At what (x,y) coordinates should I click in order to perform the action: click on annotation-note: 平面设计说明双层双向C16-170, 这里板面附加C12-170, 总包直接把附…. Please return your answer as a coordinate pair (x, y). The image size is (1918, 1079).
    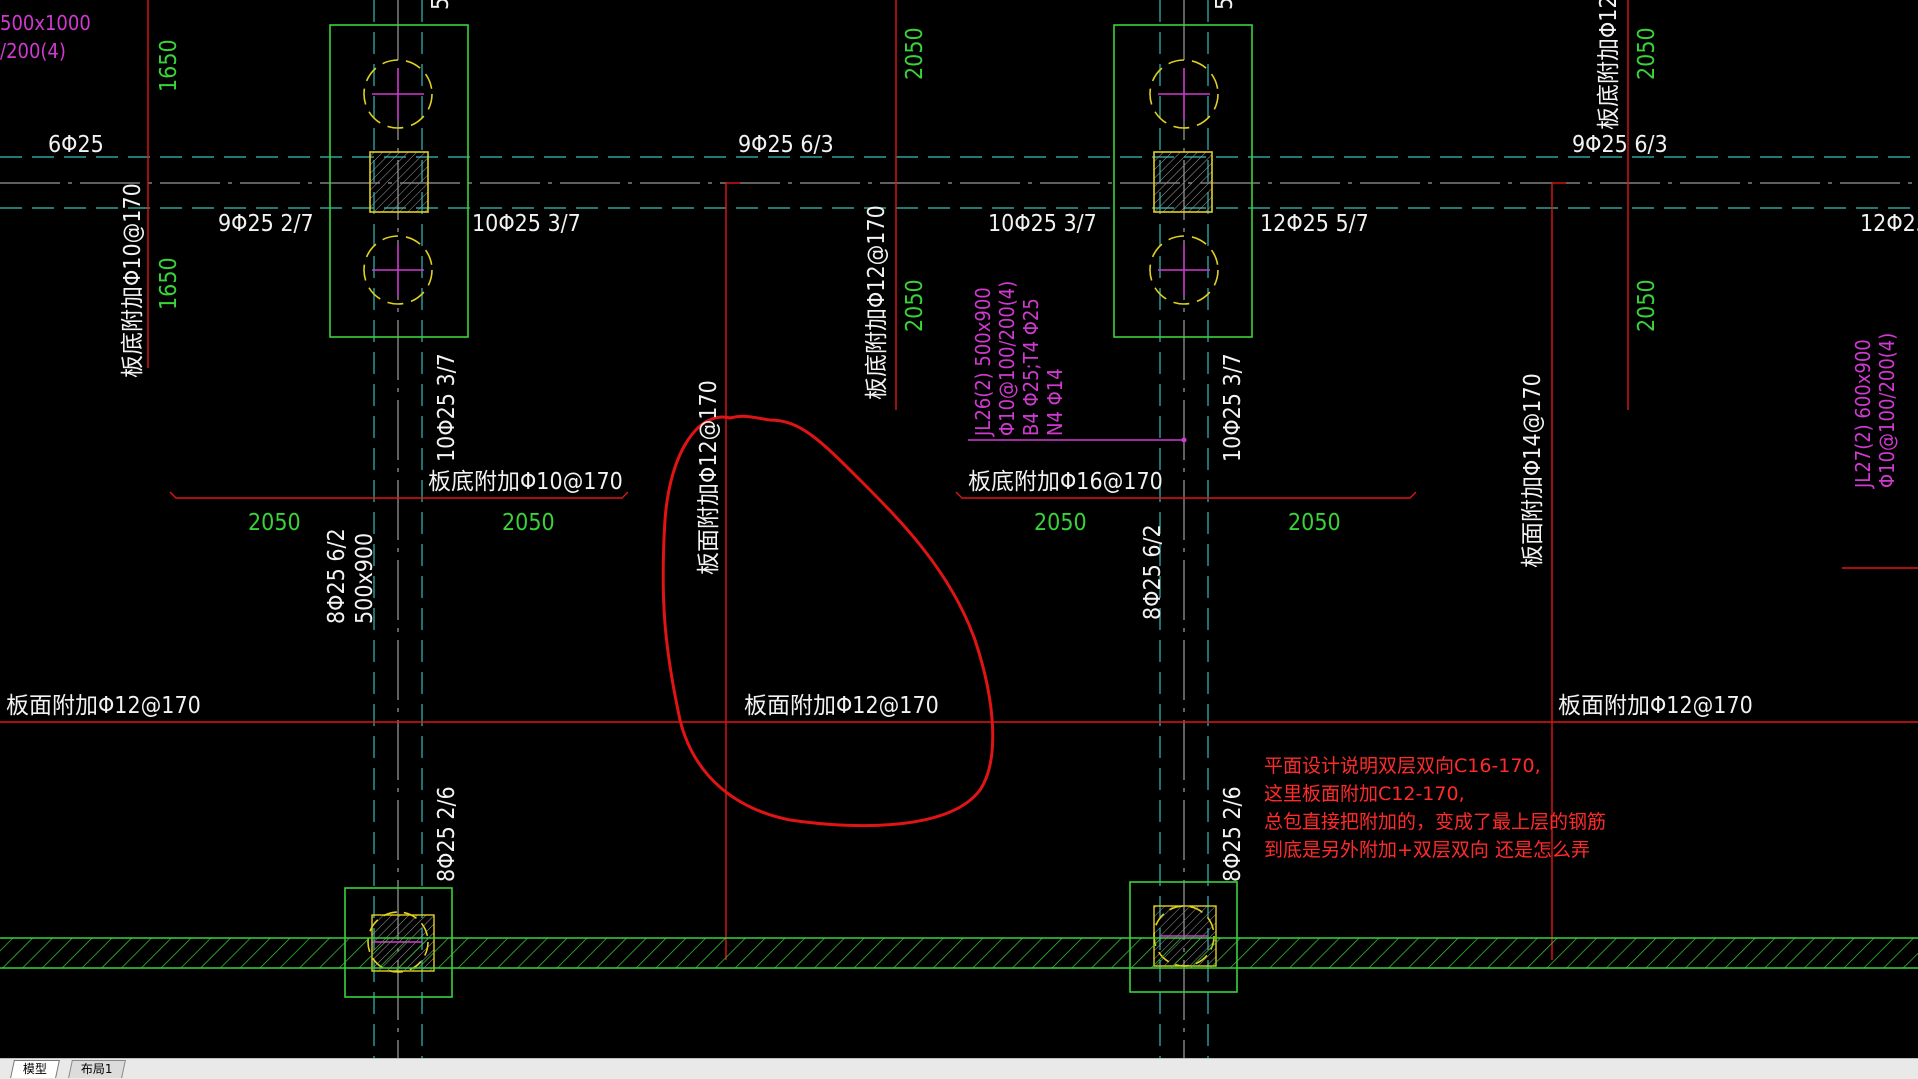
    Looking at the image, I should click on (1435, 808).